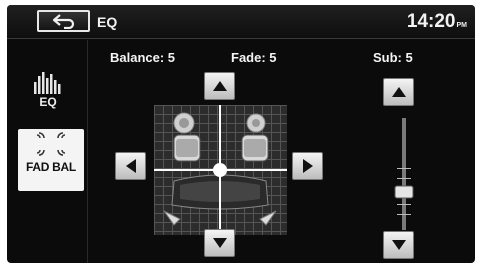 This screenshot has height=267, width=481. I want to click on car-diagram, so click(220, 170).